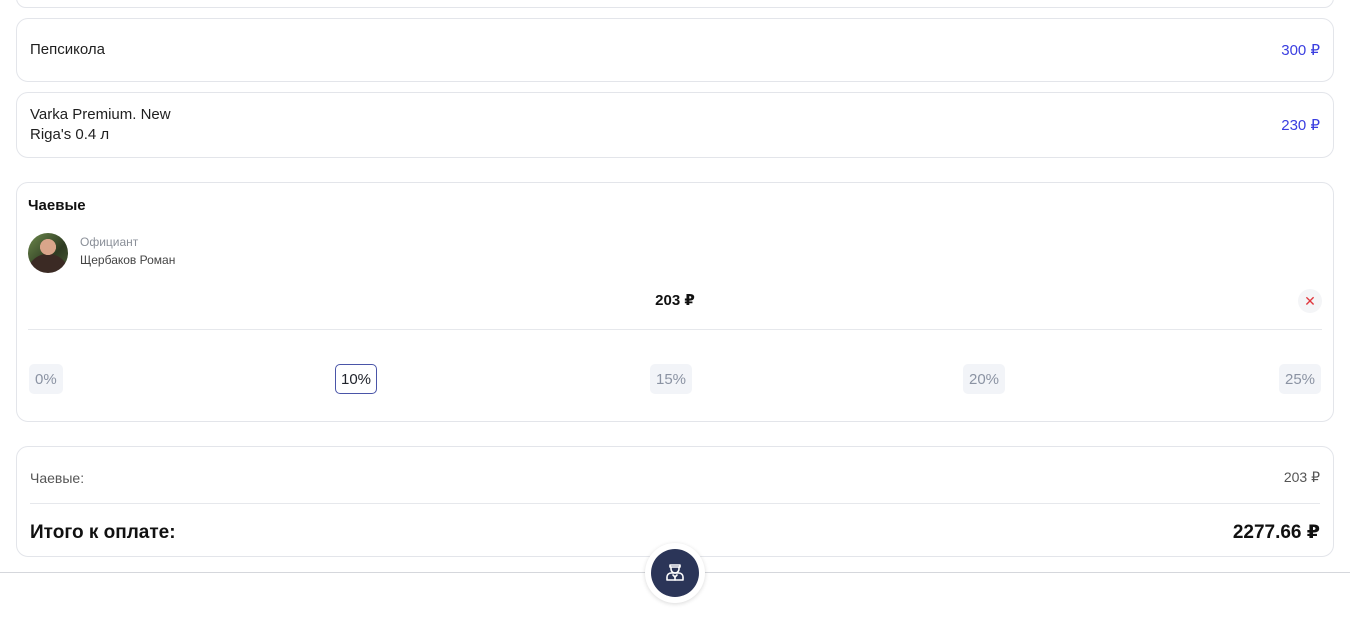 The width and height of the screenshot is (1350, 635). I want to click on tip-option-25: 25%, so click(1300, 379).